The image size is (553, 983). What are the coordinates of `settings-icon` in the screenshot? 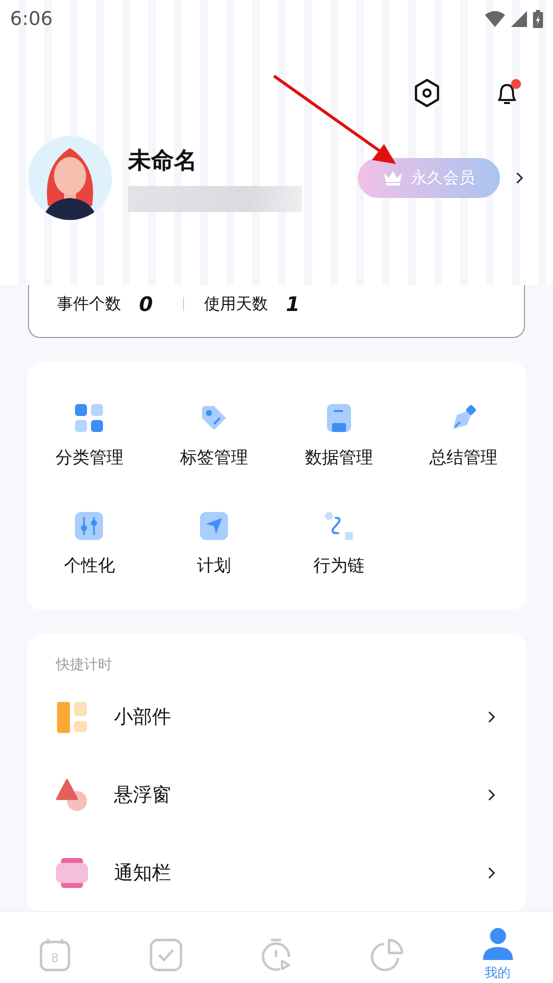 It's located at (427, 93).